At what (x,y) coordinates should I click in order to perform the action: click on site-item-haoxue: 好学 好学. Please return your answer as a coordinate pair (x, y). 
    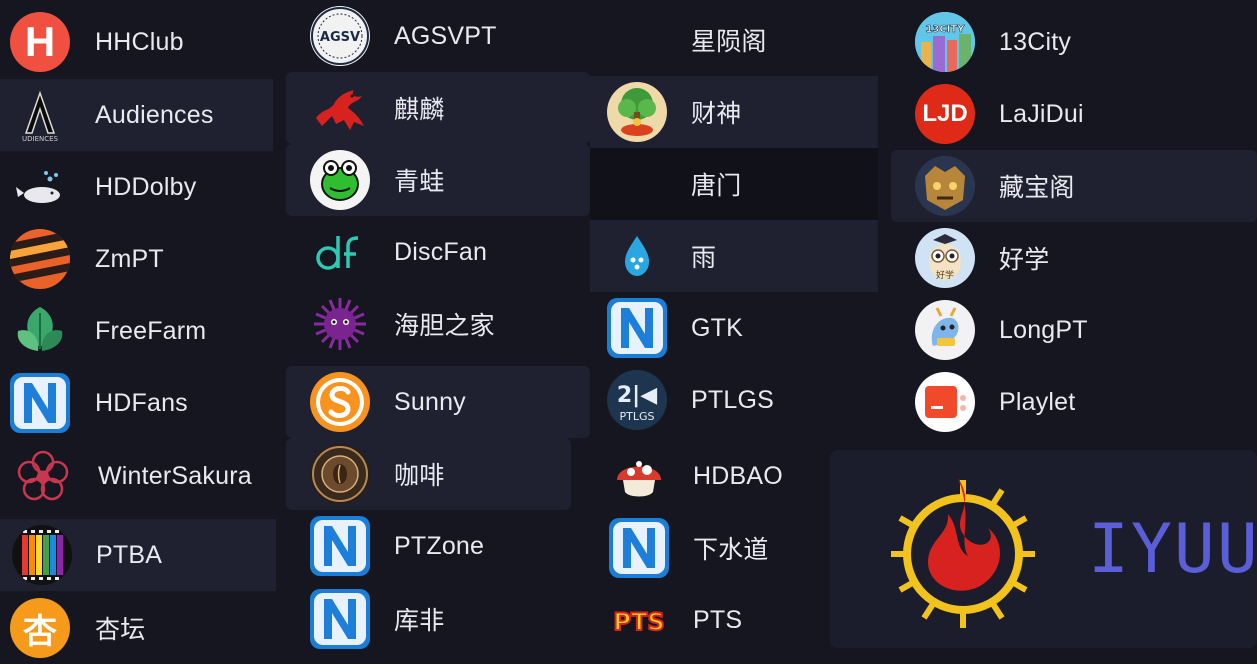
    Looking at the image, I should click on (1074, 258).